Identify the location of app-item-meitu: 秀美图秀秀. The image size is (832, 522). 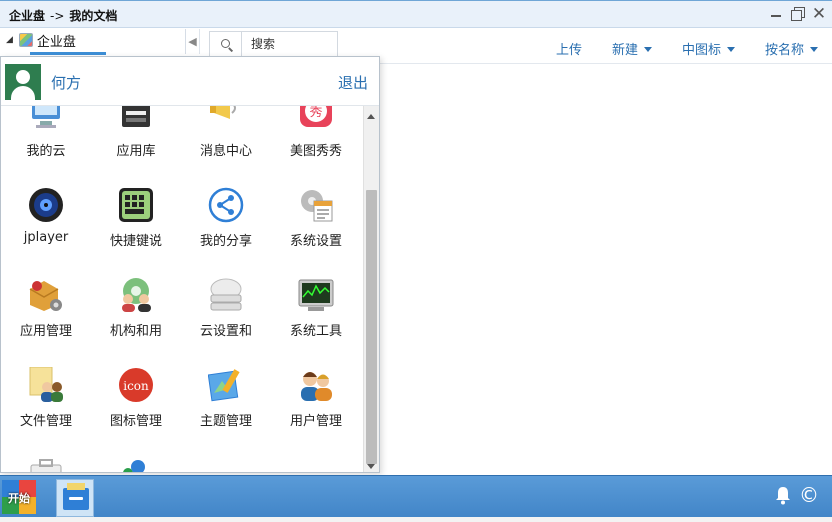
(316, 134).